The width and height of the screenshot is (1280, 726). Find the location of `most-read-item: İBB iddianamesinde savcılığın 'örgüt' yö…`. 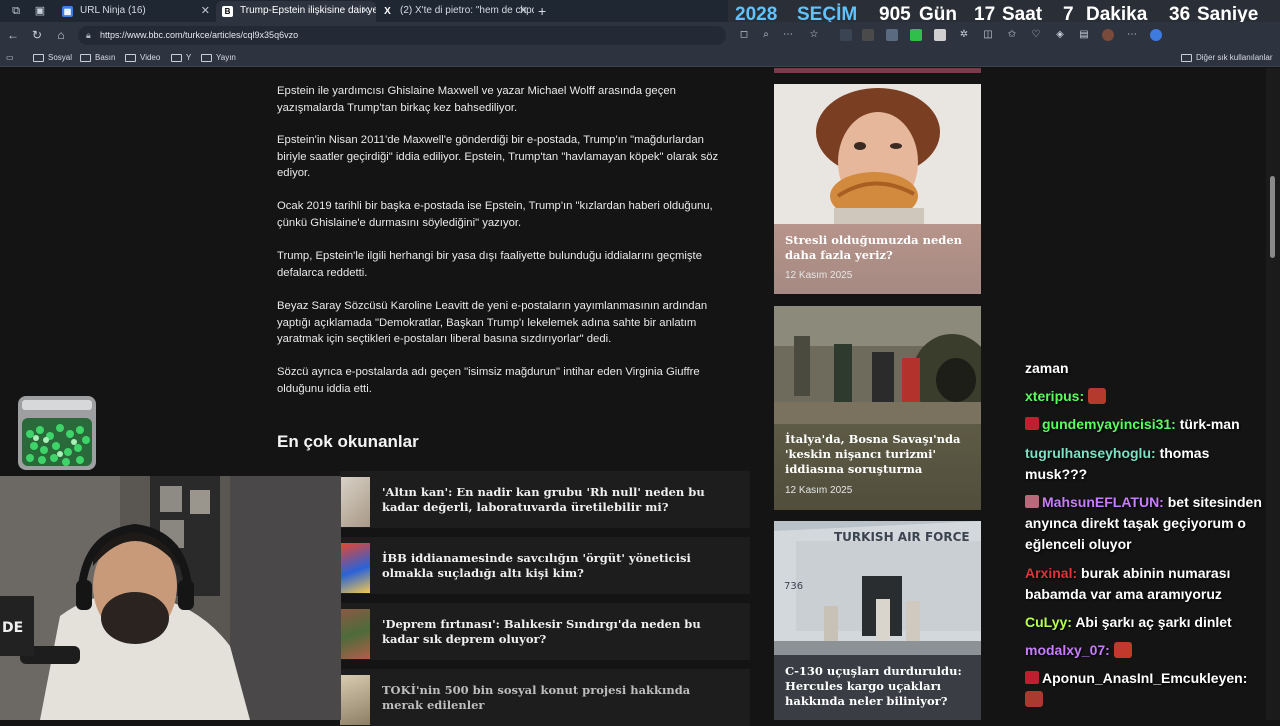

most-read-item: İBB iddianamesinde savcılığın 'örgüt' yö… is located at coordinates (545, 565).